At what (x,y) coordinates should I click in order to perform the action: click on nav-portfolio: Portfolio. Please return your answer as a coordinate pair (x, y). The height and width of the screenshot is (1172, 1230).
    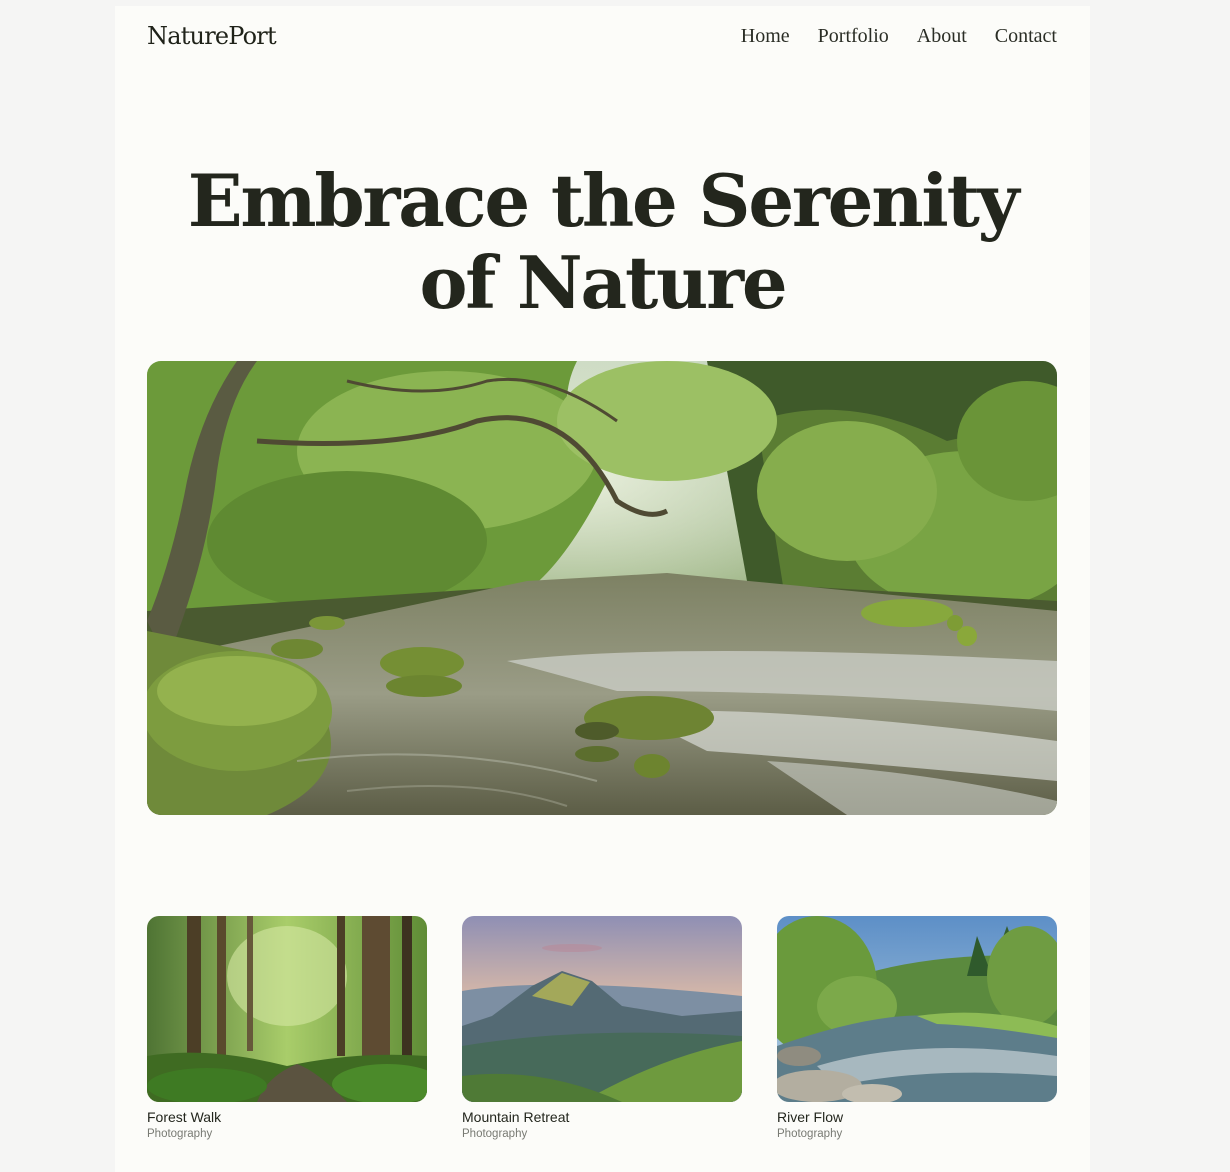
    Looking at the image, I should click on (853, 36).